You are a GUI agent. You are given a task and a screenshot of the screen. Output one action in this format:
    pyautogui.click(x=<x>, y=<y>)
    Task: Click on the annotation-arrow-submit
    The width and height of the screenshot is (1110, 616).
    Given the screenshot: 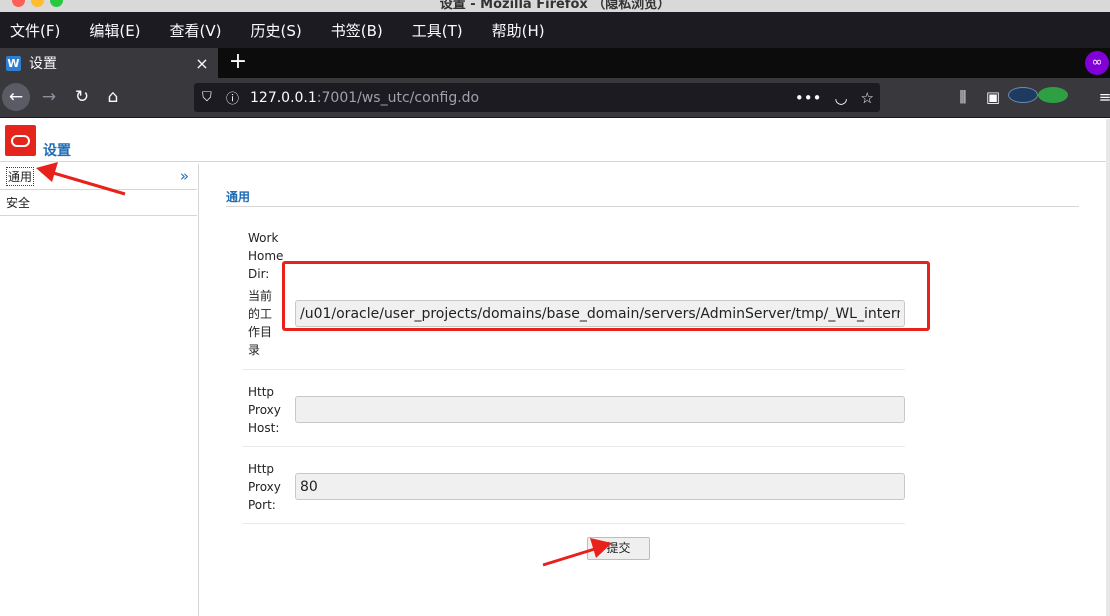 What is the action you would take?
    pyautogui.click(x=577, y=552)
    